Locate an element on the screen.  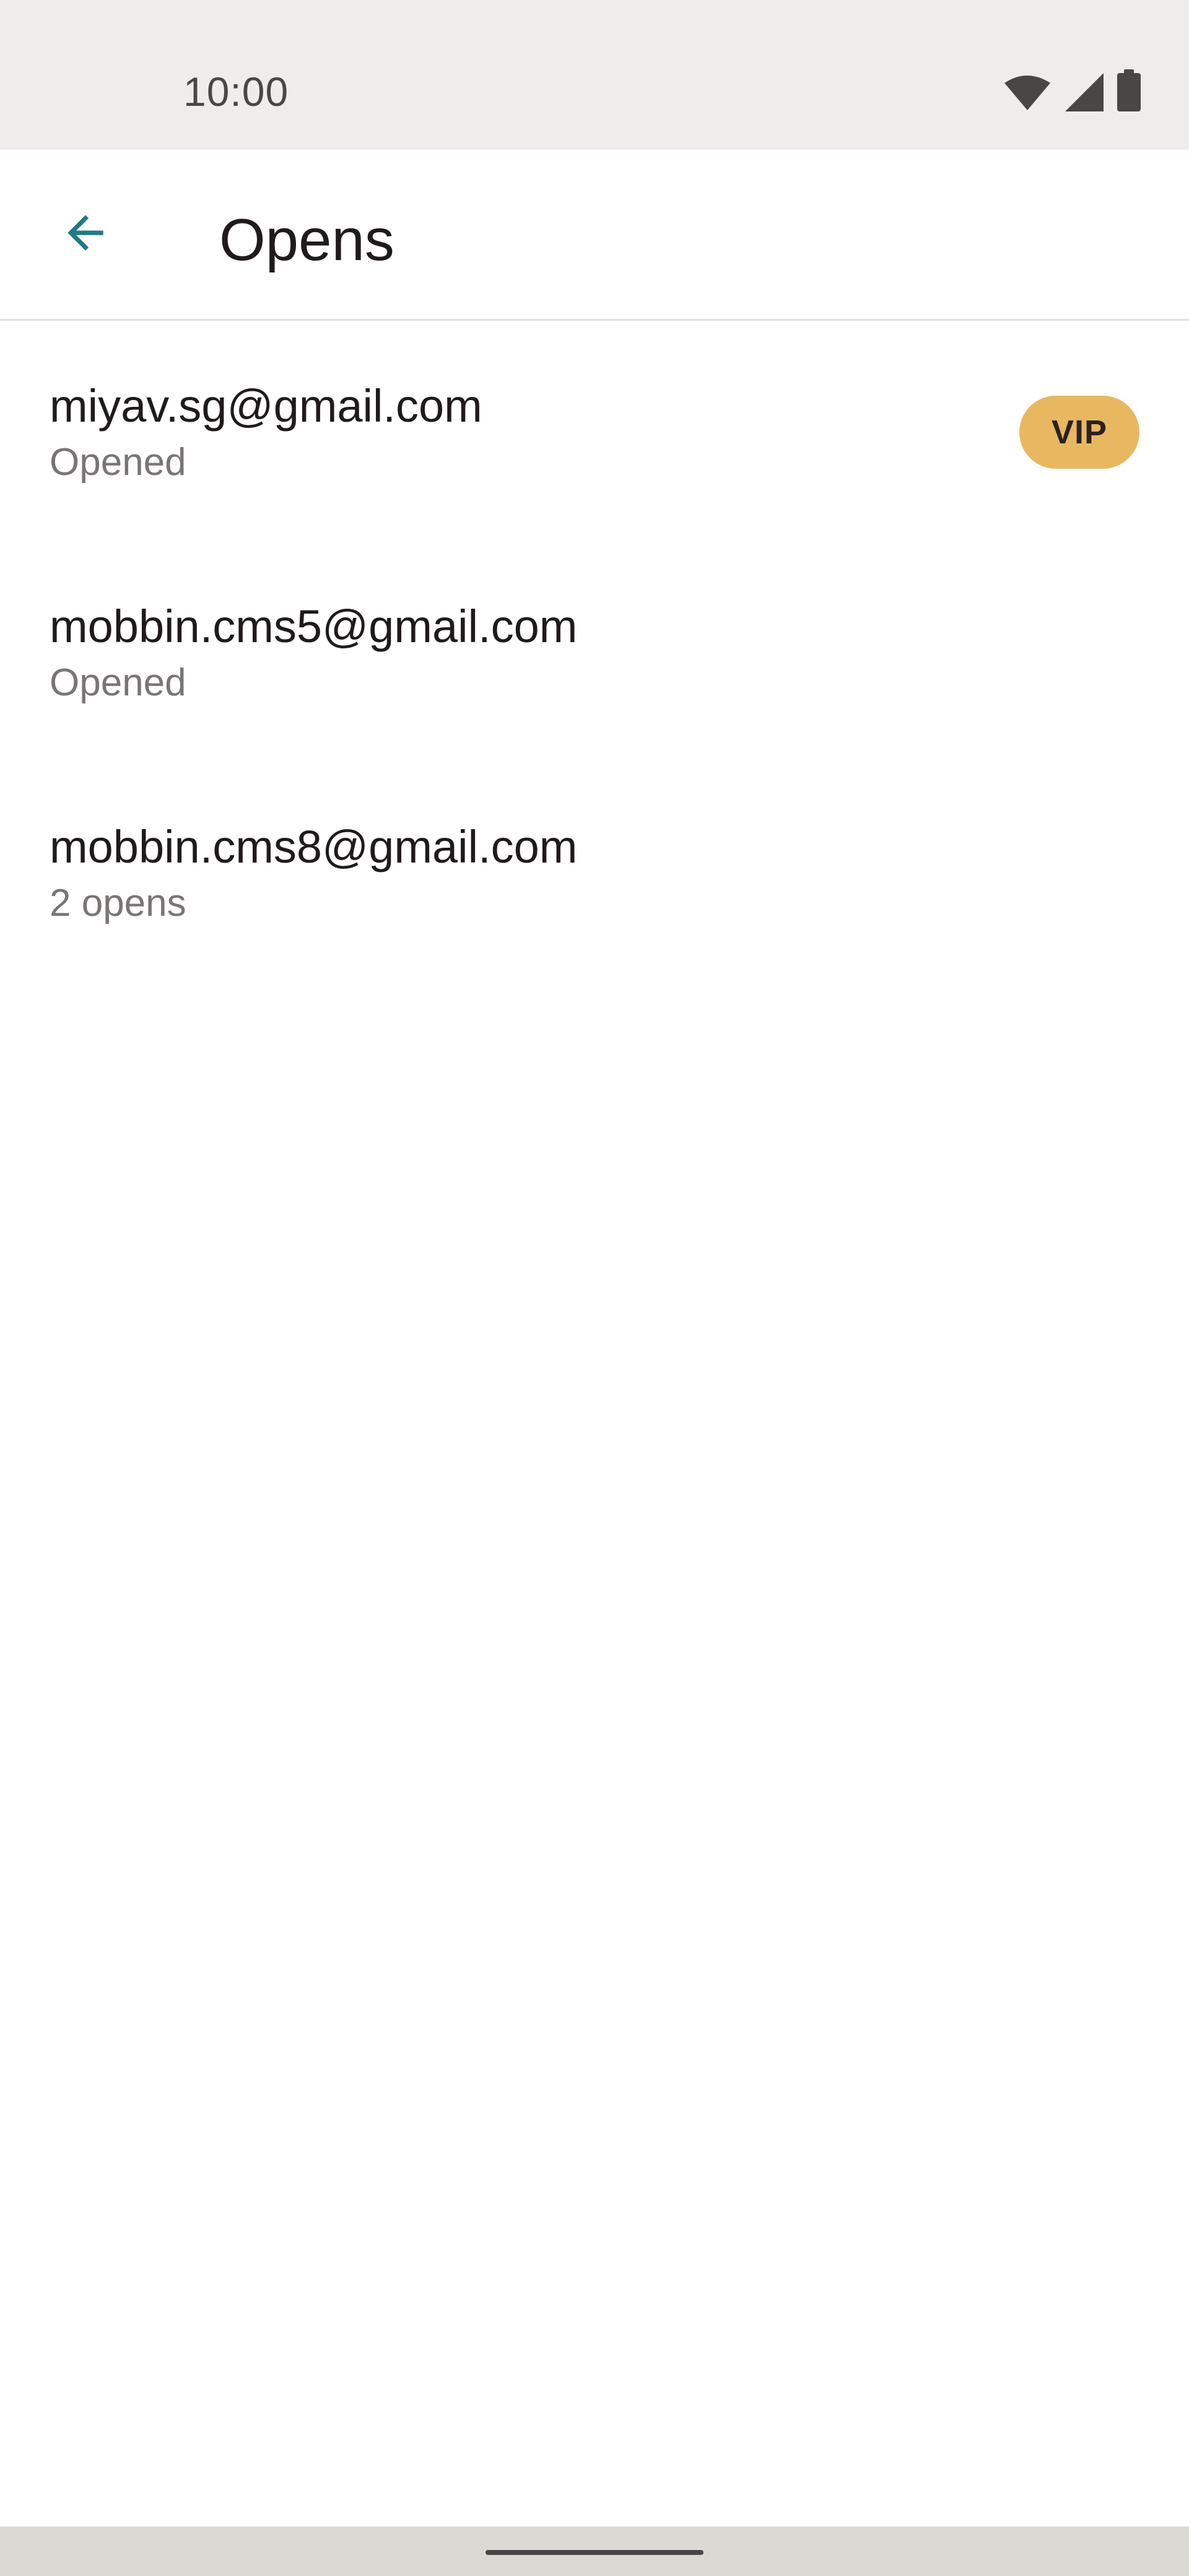
signal-icon is located at coordinates (1084, 92).